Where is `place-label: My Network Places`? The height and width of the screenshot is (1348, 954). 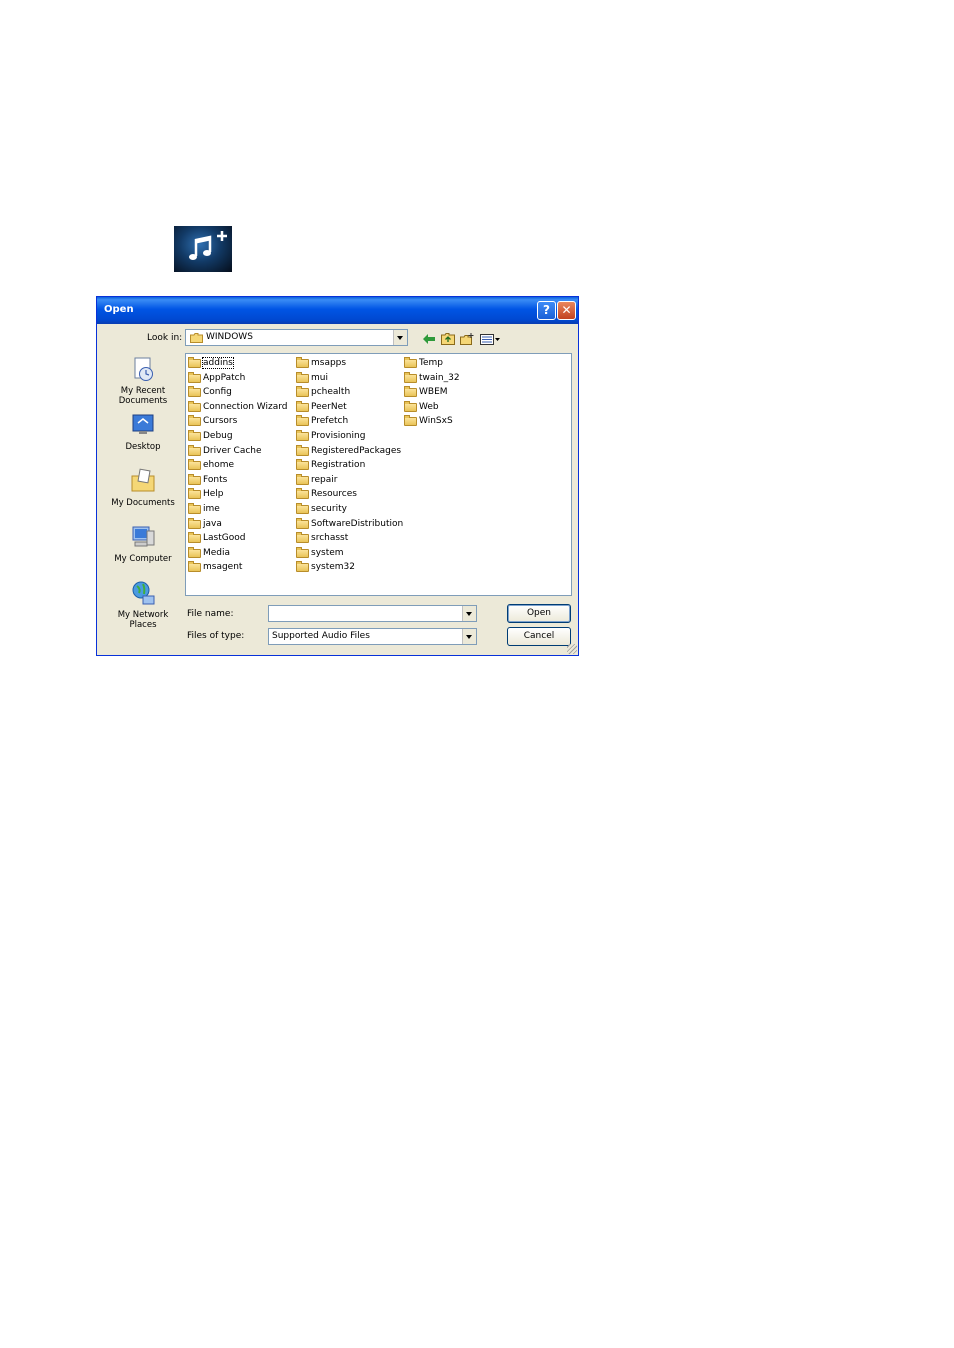 place-label: My Network Places is located at coordinates (143, 620).